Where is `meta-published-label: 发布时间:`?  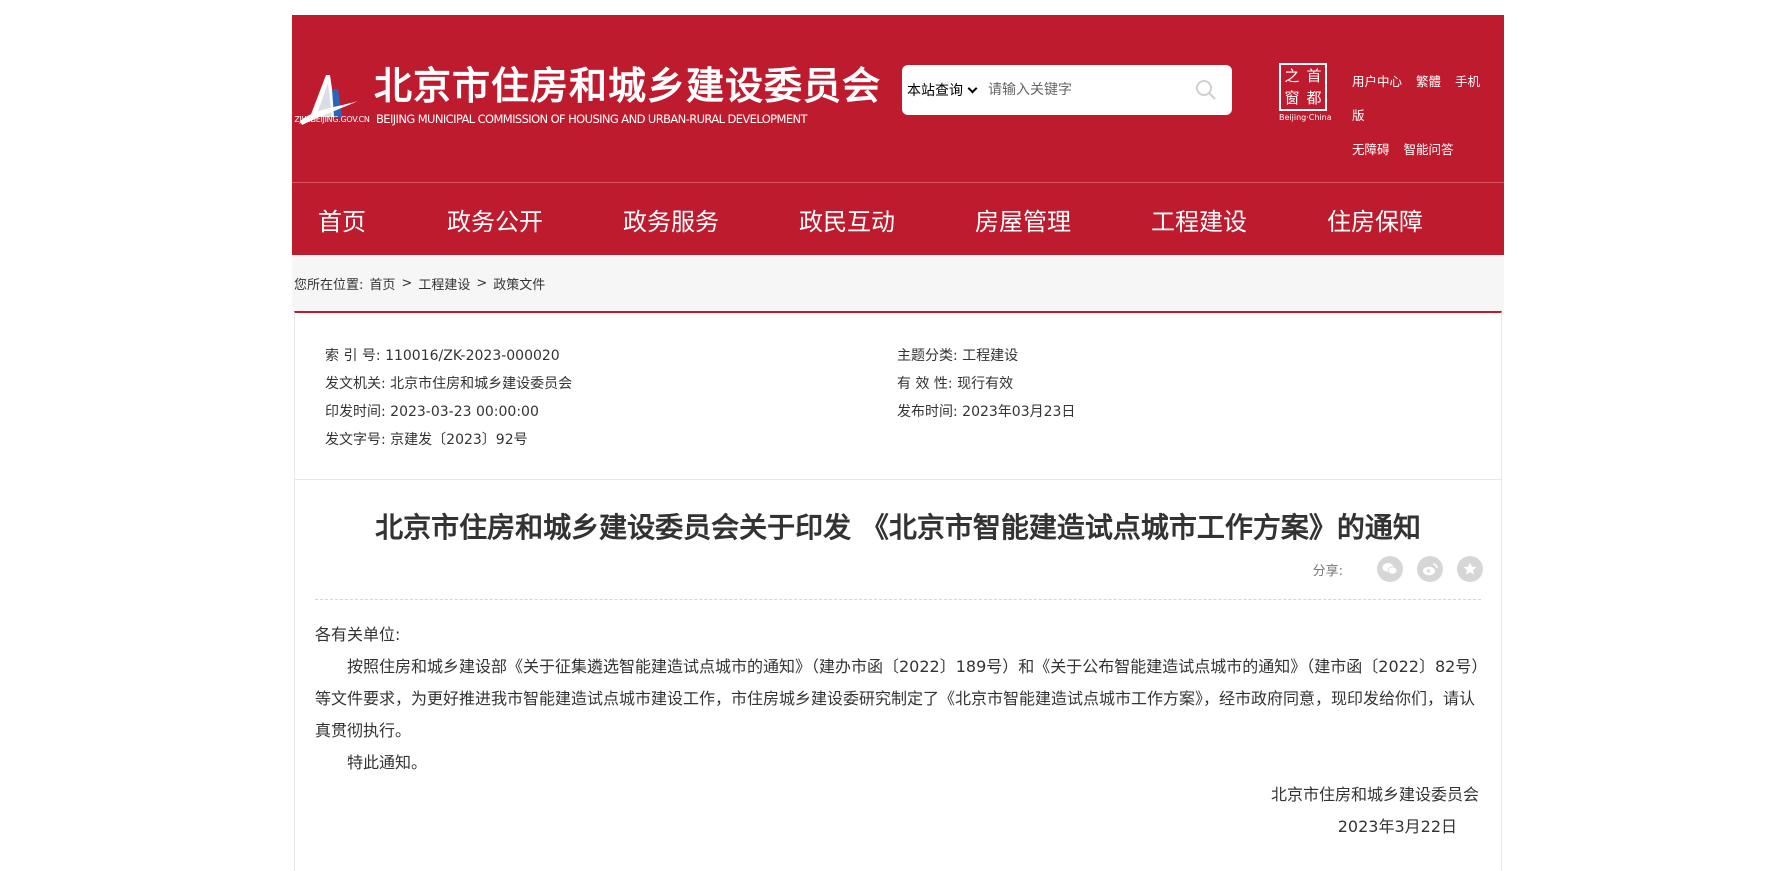 meta-published-label: 发布时间: is located at coordinates (927, 412).